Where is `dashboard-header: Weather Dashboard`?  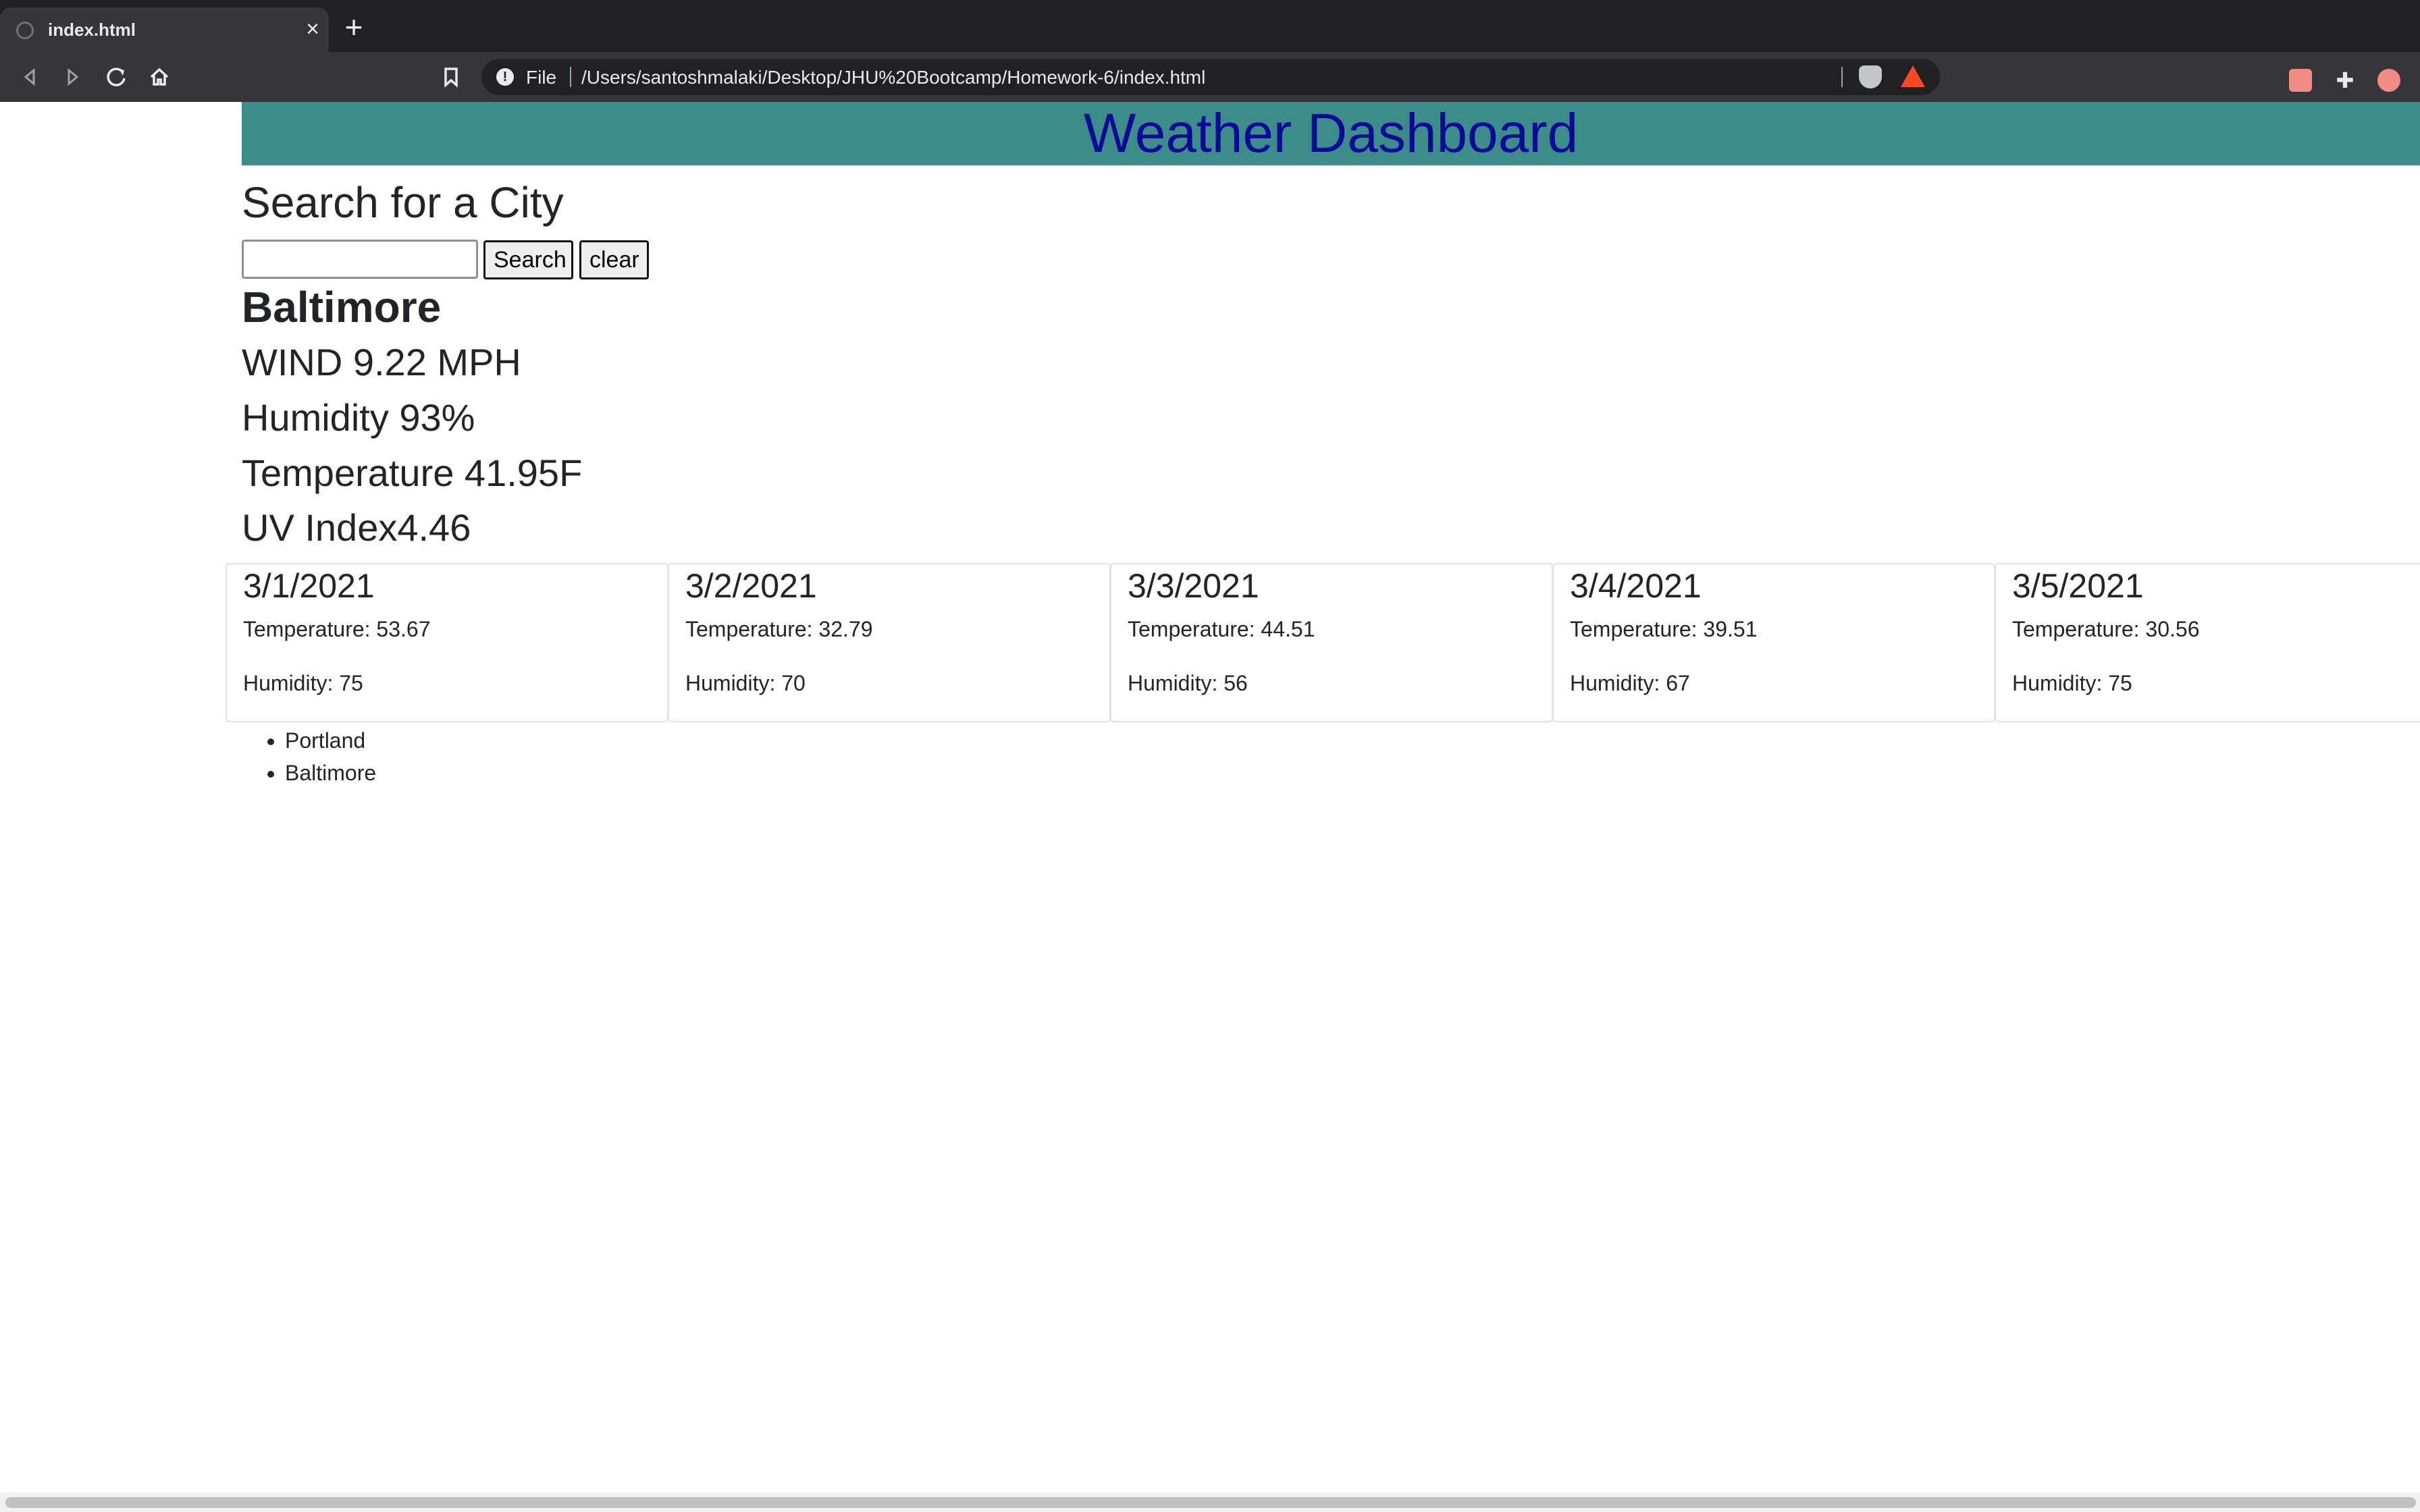
dashboard-header: Weather Dashboard is located at coordinates (1331, 133).